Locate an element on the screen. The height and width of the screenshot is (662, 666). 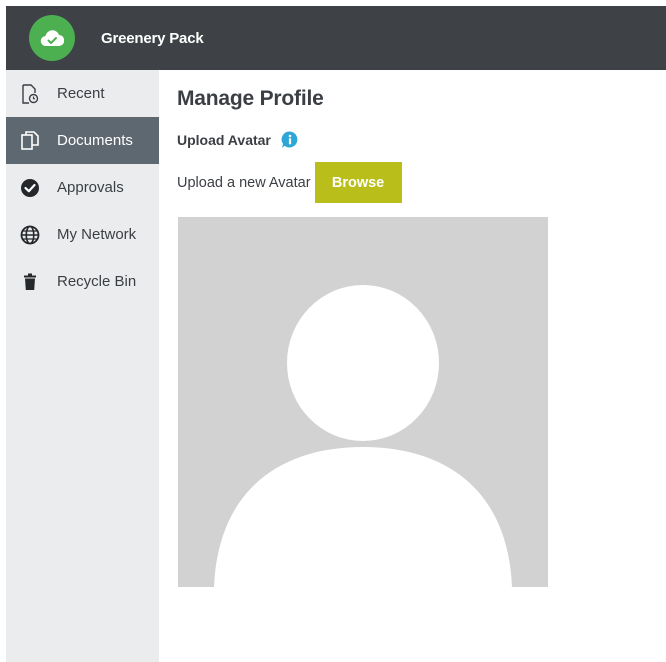
sidebar-item-documents: Documents is located at coordinates (82, 140).